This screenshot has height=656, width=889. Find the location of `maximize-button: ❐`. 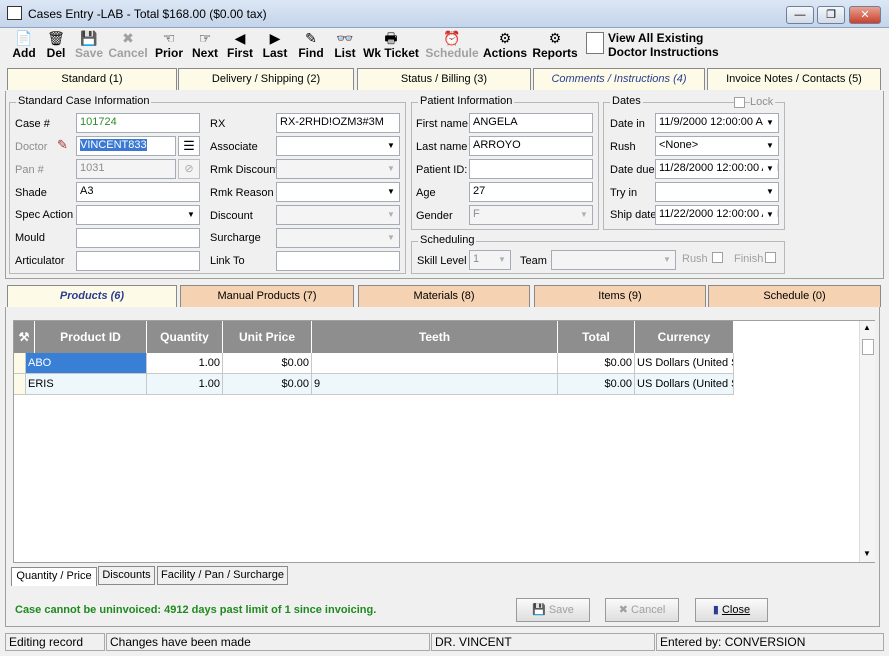

maximize-button: ❐ is located at coordinates (831, 15).